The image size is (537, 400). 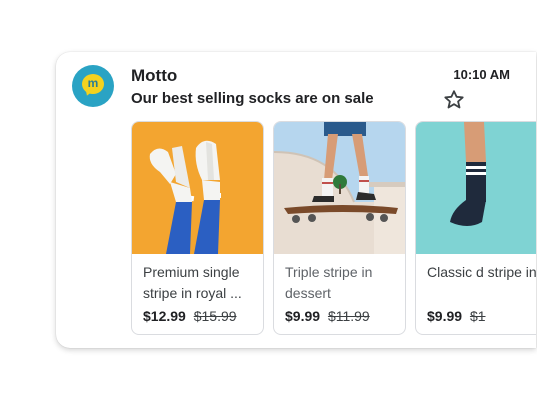 I want to click on email-subject: Our best selling socks are on sale, so click(x=252, y=98).